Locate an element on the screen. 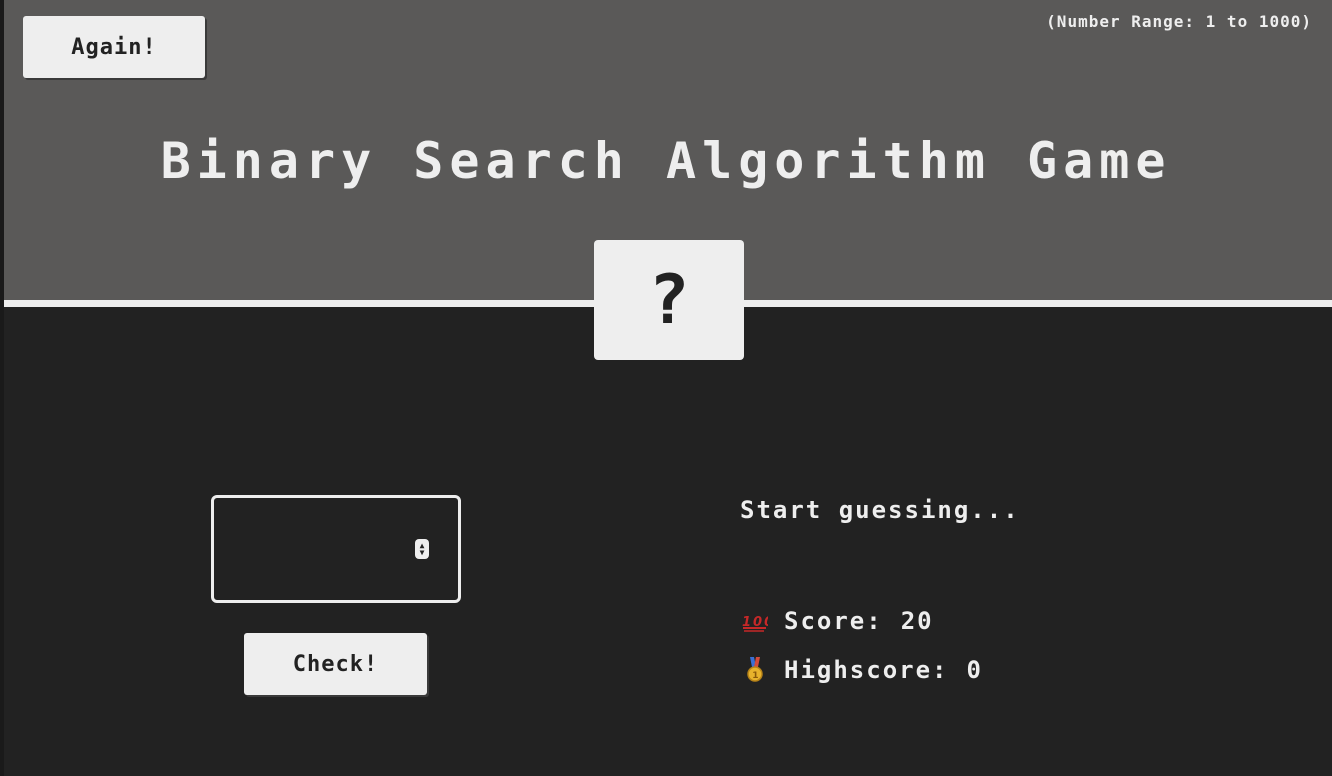  number-range-label: (Number Range: 1 to 1000) is located at coordinates (1179, 21).